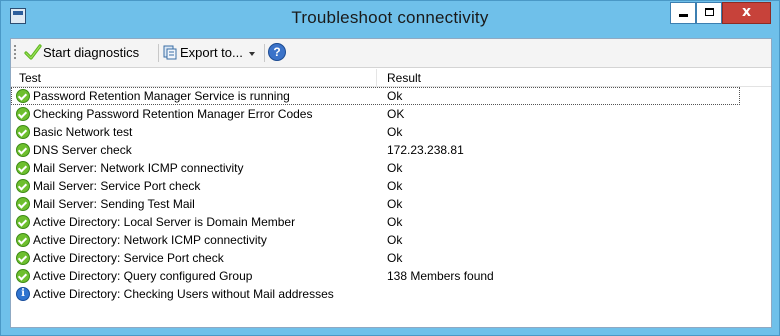  I want to click on list-item: Mail Server: Service Port check Ok, so click(391, 186).